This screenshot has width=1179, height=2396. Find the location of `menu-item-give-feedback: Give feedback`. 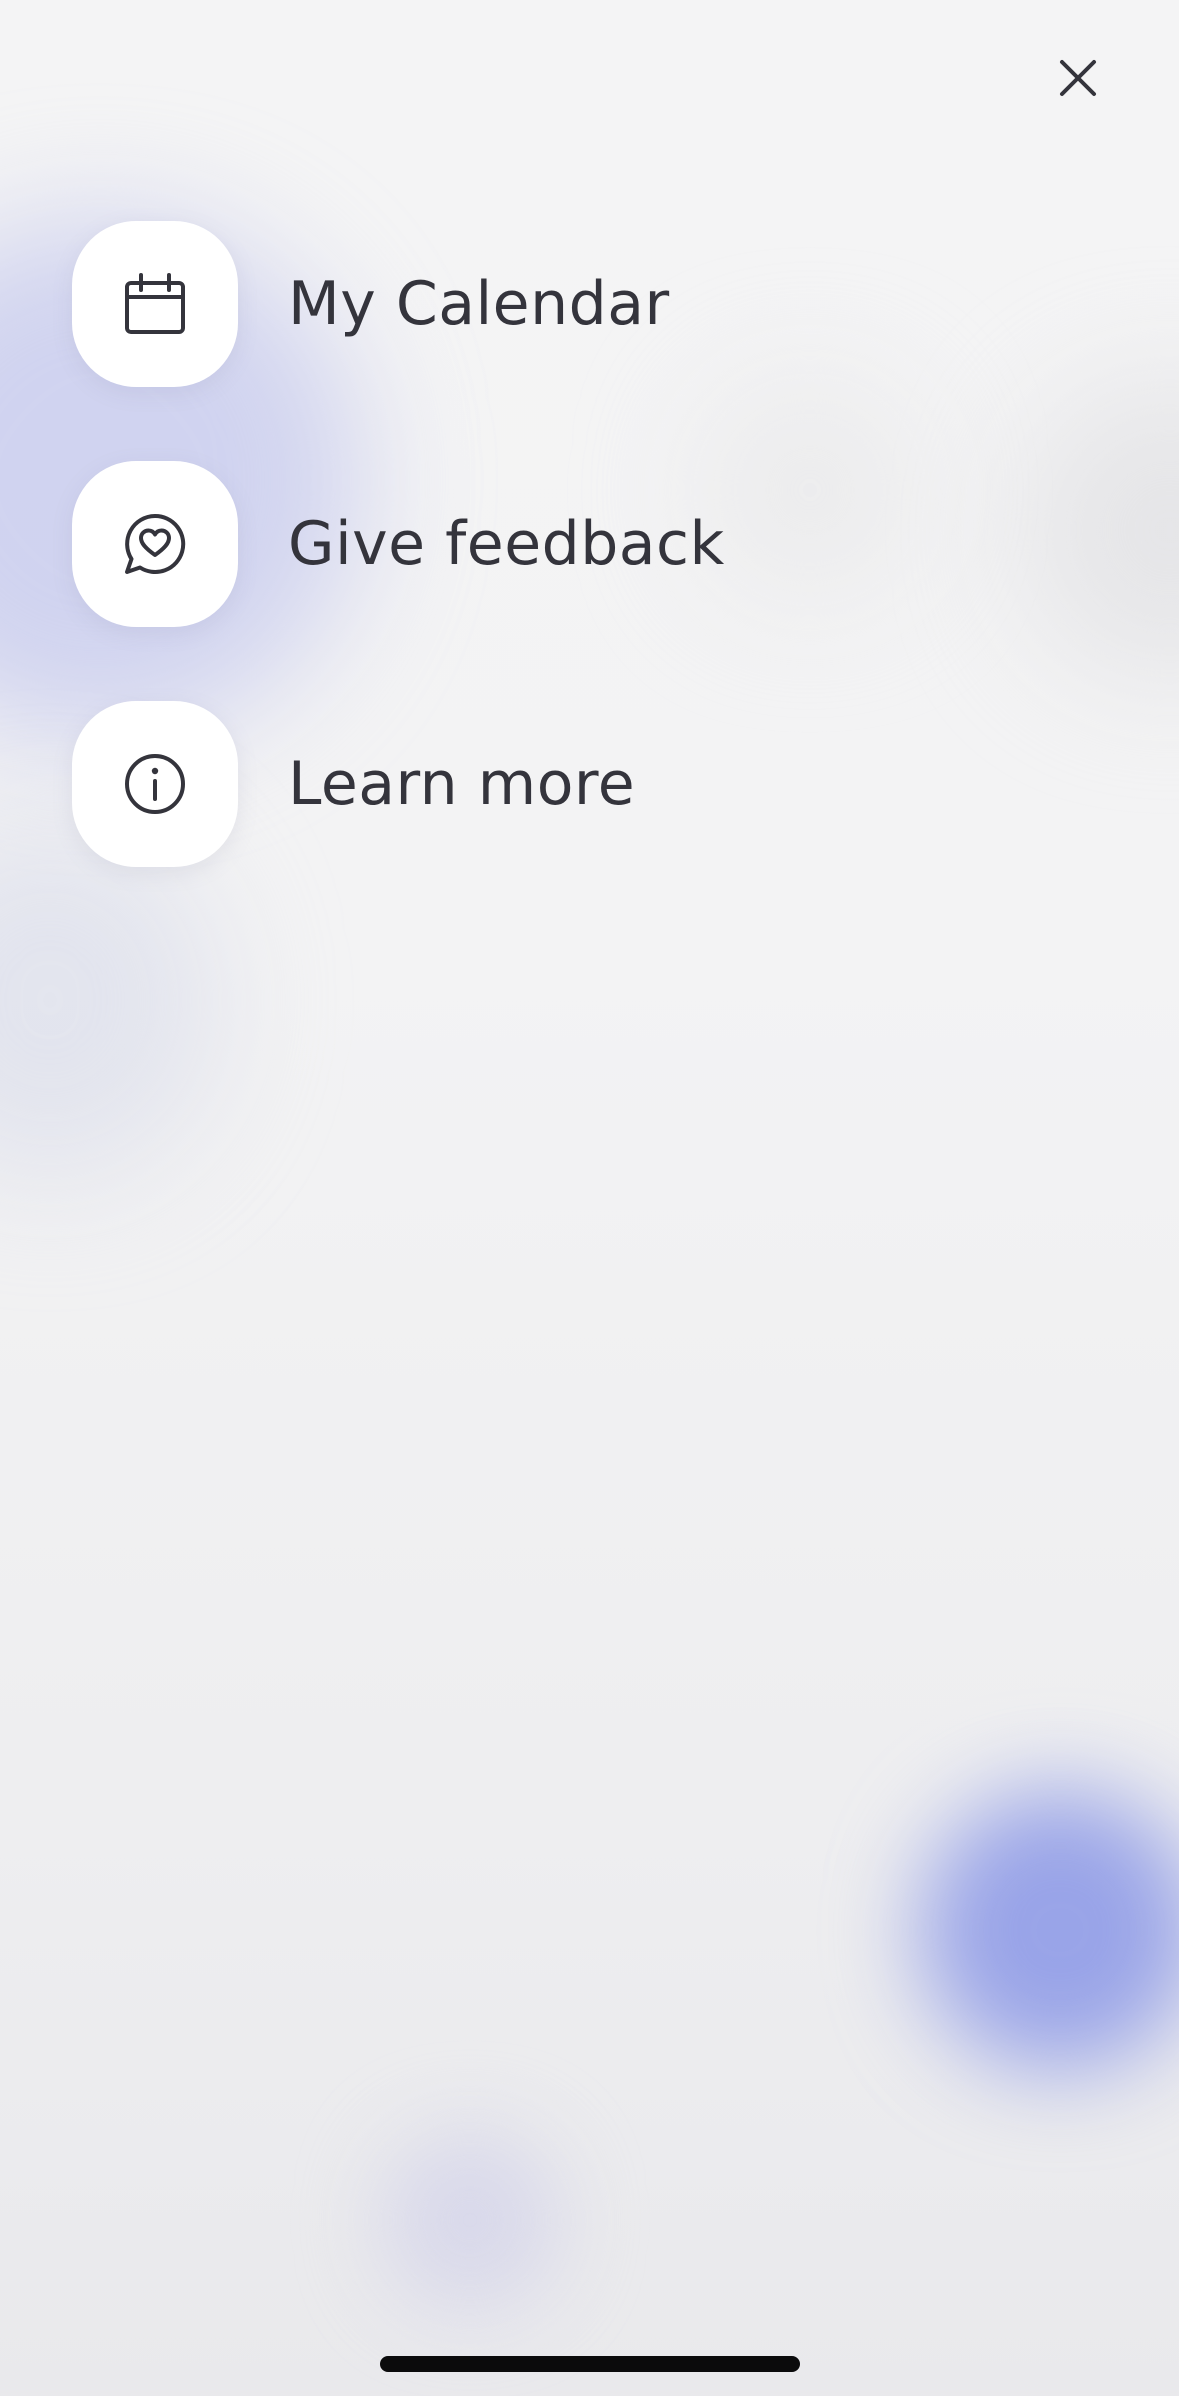

menu-item-give-feedback: Give feedback is located at coordinates (398, 544).